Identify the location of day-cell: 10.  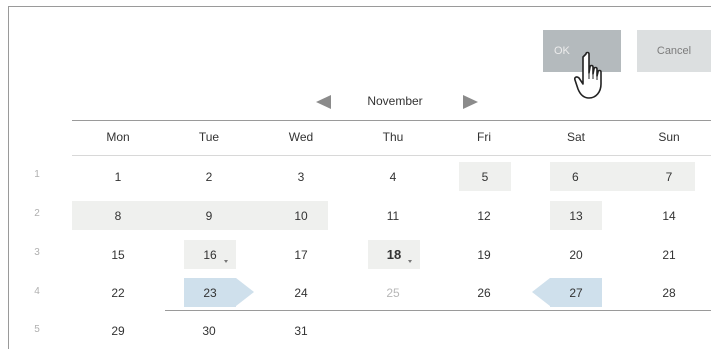
(301, 215).